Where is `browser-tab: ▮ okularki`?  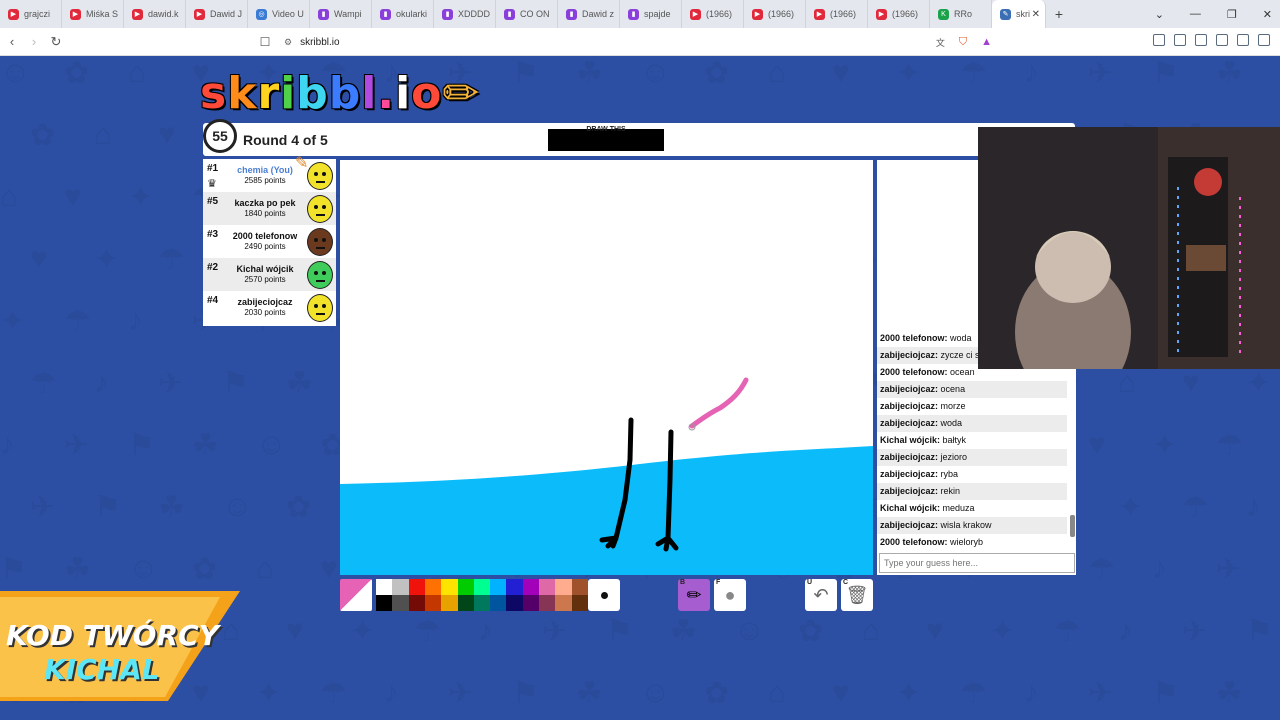
browser-tab: ▮ okularki is located at coordinates (403, 14).